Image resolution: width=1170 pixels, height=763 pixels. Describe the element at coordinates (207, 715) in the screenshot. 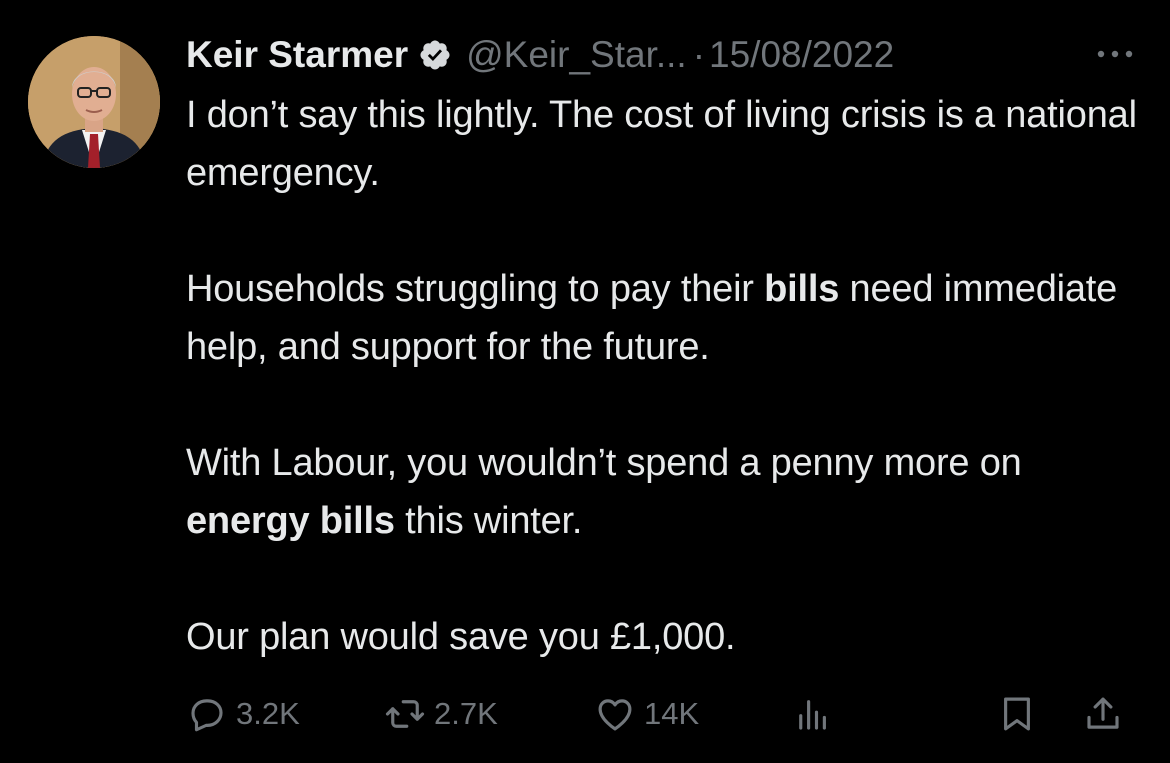

I see `reply-bubble-icon` at that location.